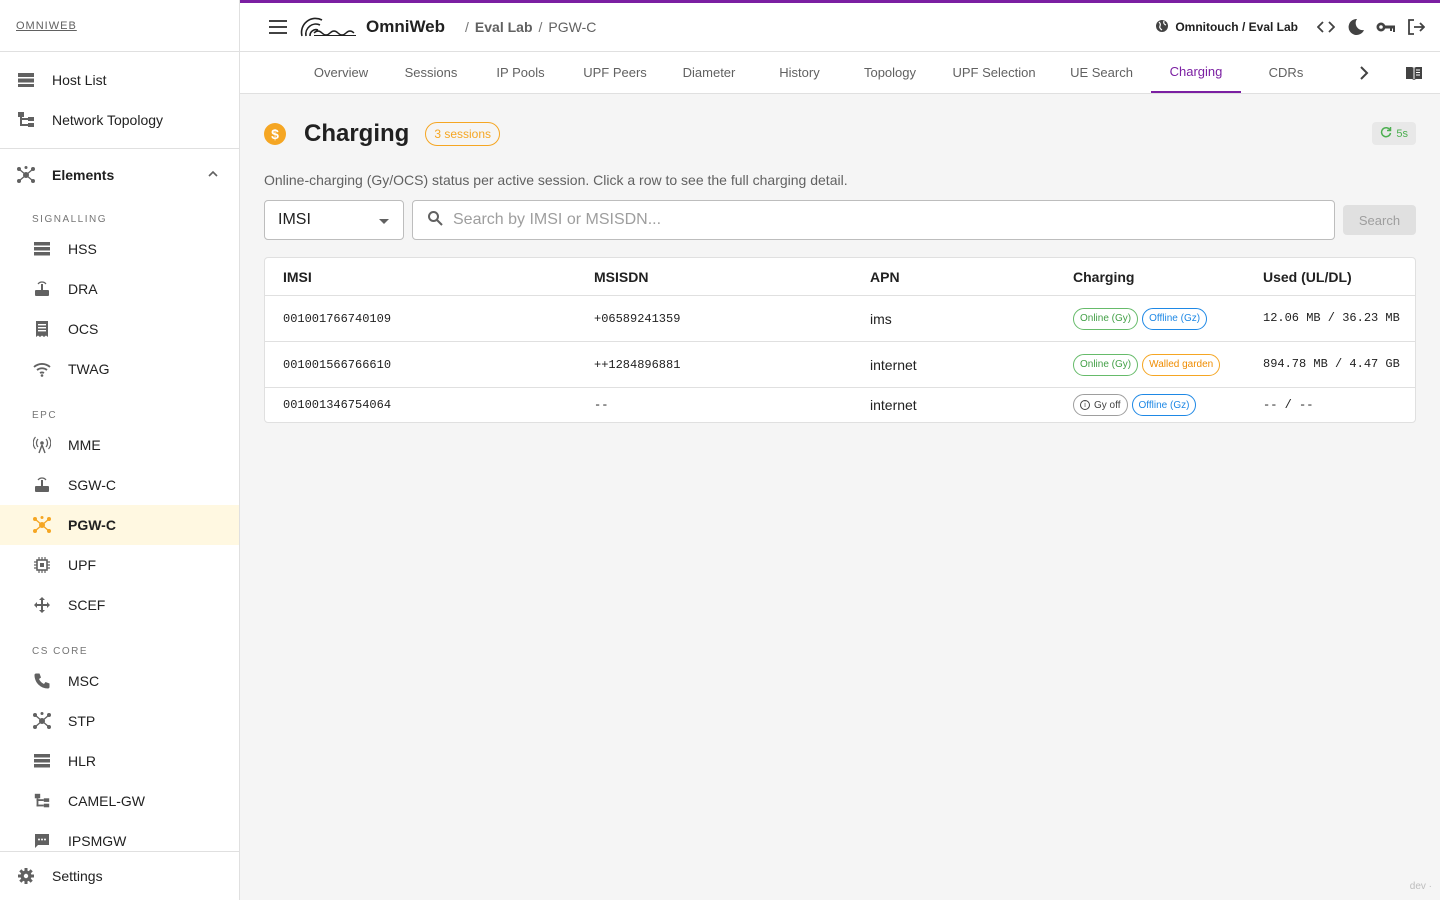 The image size is (1440, 900). Describe the element at coordinates (1326, 27) in the screenshot. I see `code-icon` at that location.